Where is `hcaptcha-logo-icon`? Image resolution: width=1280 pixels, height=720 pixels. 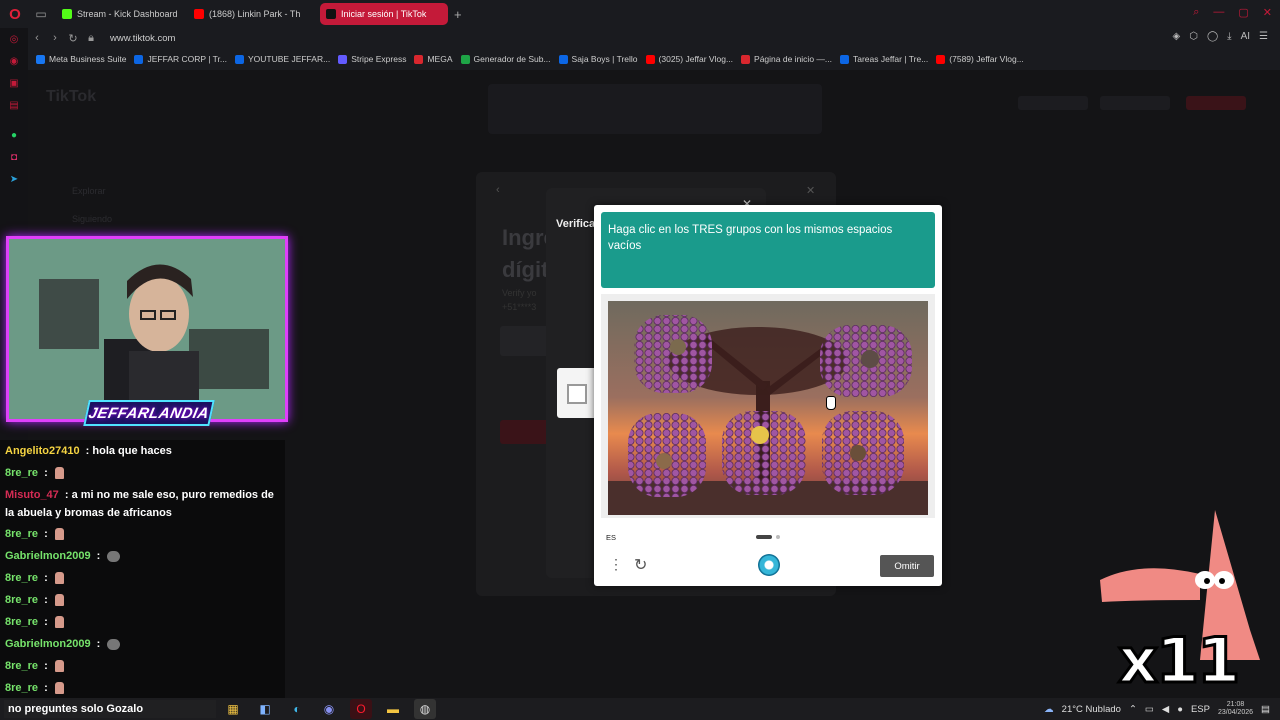 hcaptcha-logo-icon is located at coordinates (769, 565).